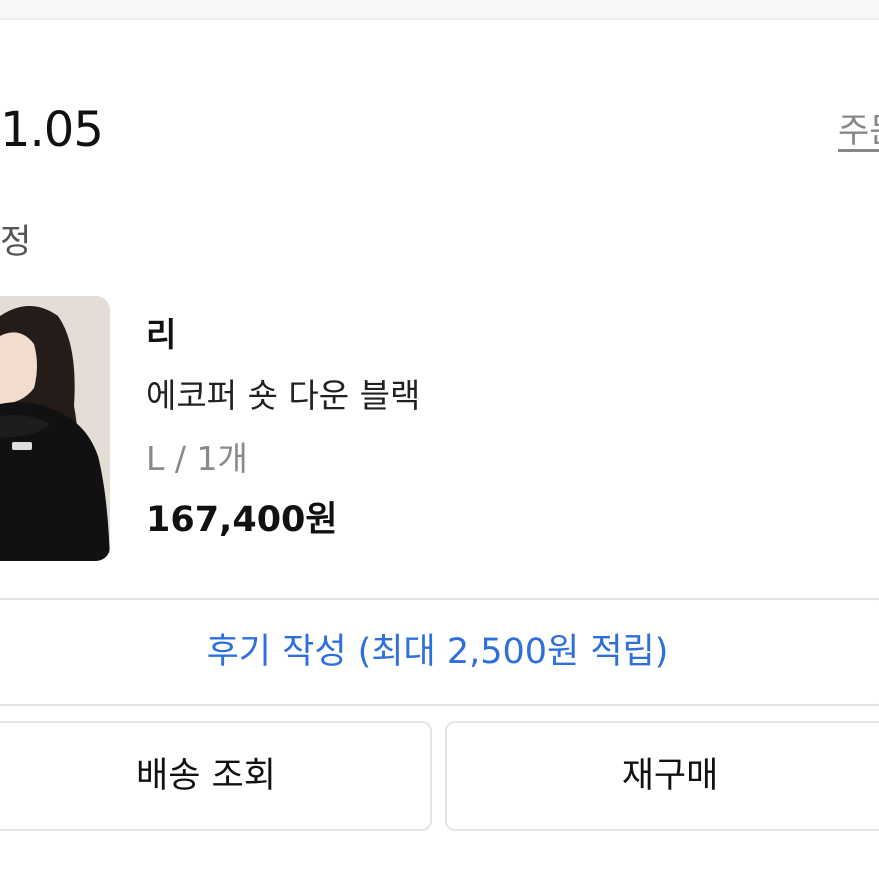 The height and width of the screenshot is (879, 879). What do you see at coordinates (858, 131) in the screenshot?
I see `order-detail-link: 주문` at bounding box center [858, 131].